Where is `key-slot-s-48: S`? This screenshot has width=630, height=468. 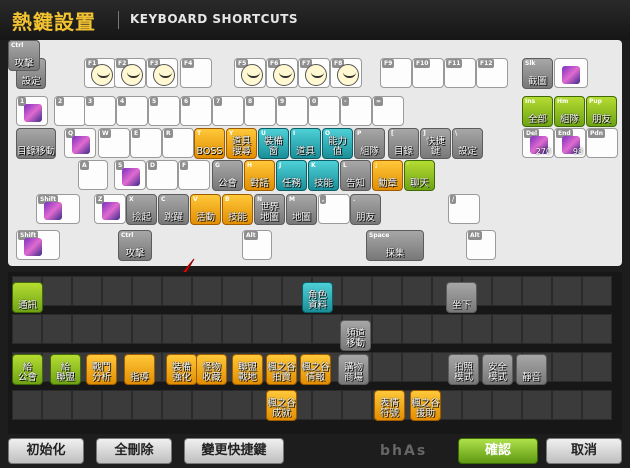 key-slot-s-48: S is located at coordinates (130, 175).